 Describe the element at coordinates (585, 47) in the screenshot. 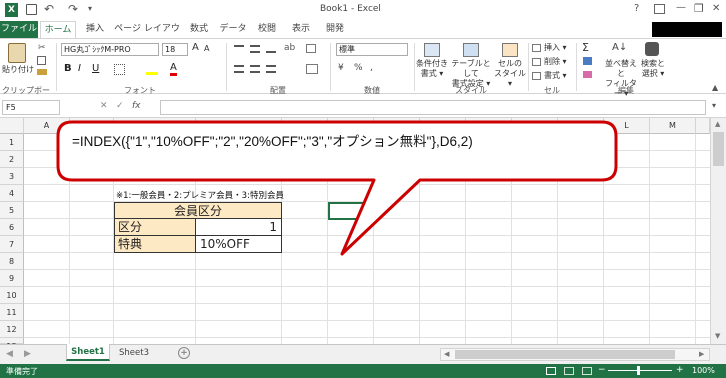

I see `autosum-icon: Σ` at that location.